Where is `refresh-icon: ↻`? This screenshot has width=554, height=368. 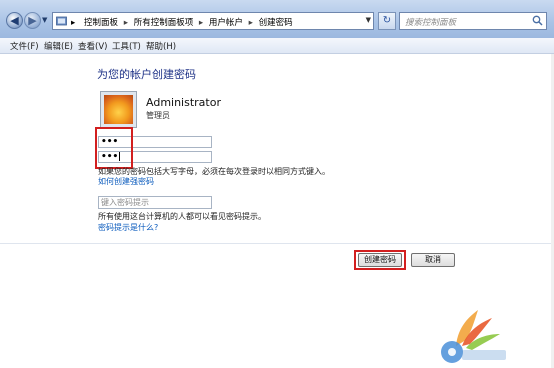
refresh-icon: ↻ is located at coordinates (387, 20).